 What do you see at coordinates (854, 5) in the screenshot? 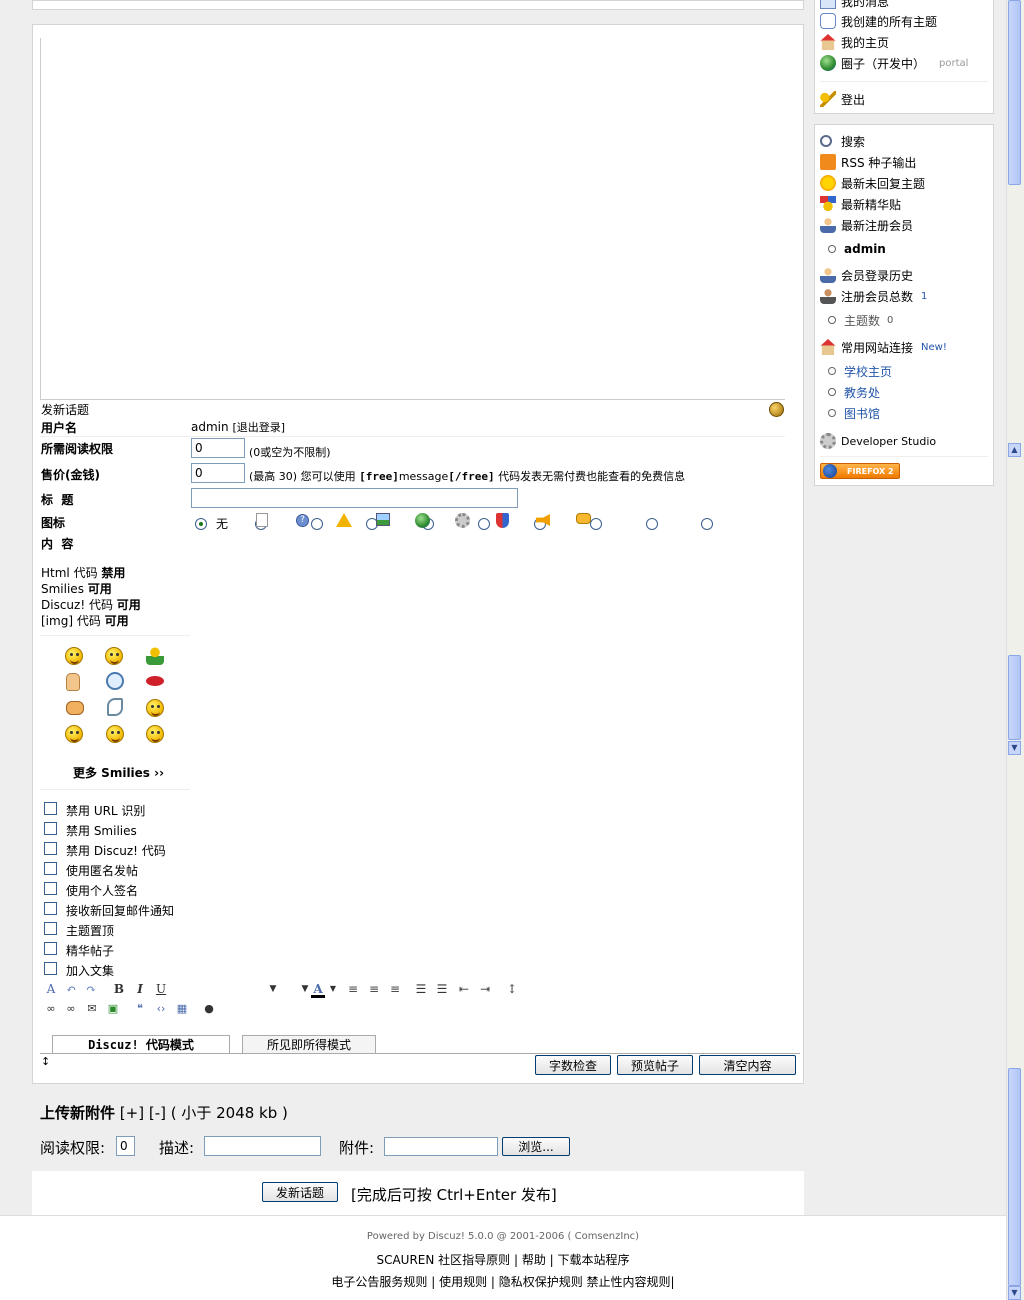
I see `sidebar-item-messages: 我的消息` at bounding box center [854, 5].